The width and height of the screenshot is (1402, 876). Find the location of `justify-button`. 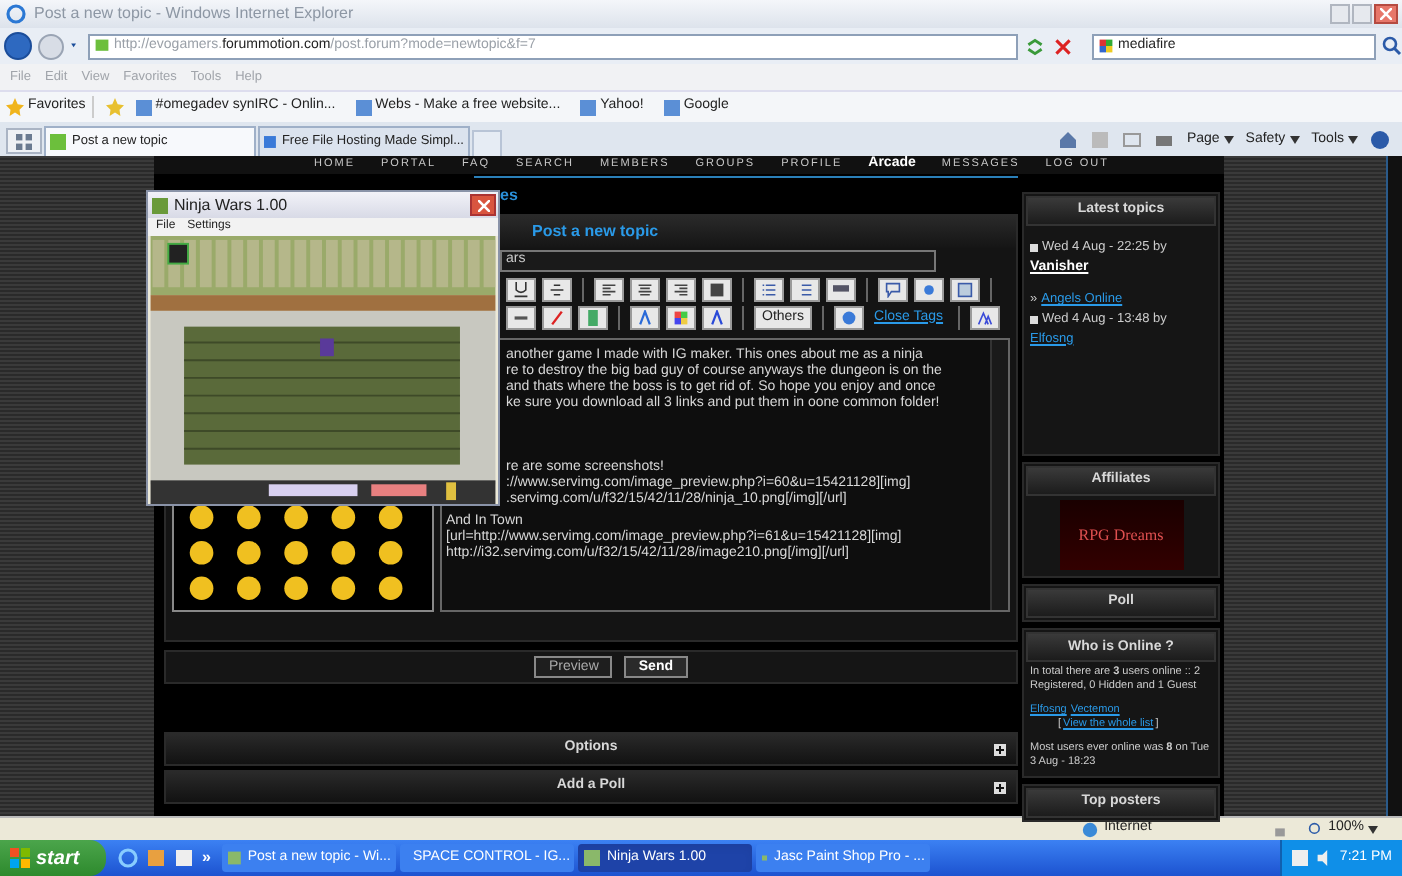

justify-button is located at coordinates (717, 290).